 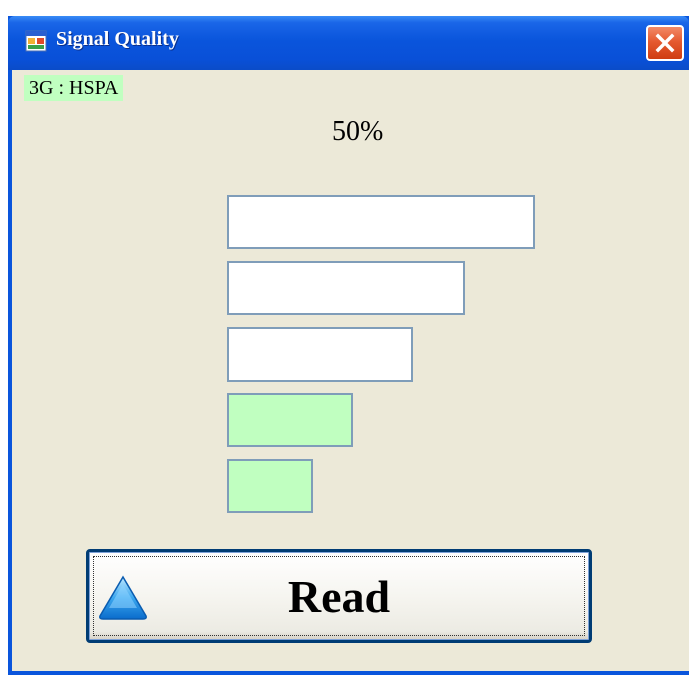 I want to click on read-button: Read, so click(x=339, y=596).